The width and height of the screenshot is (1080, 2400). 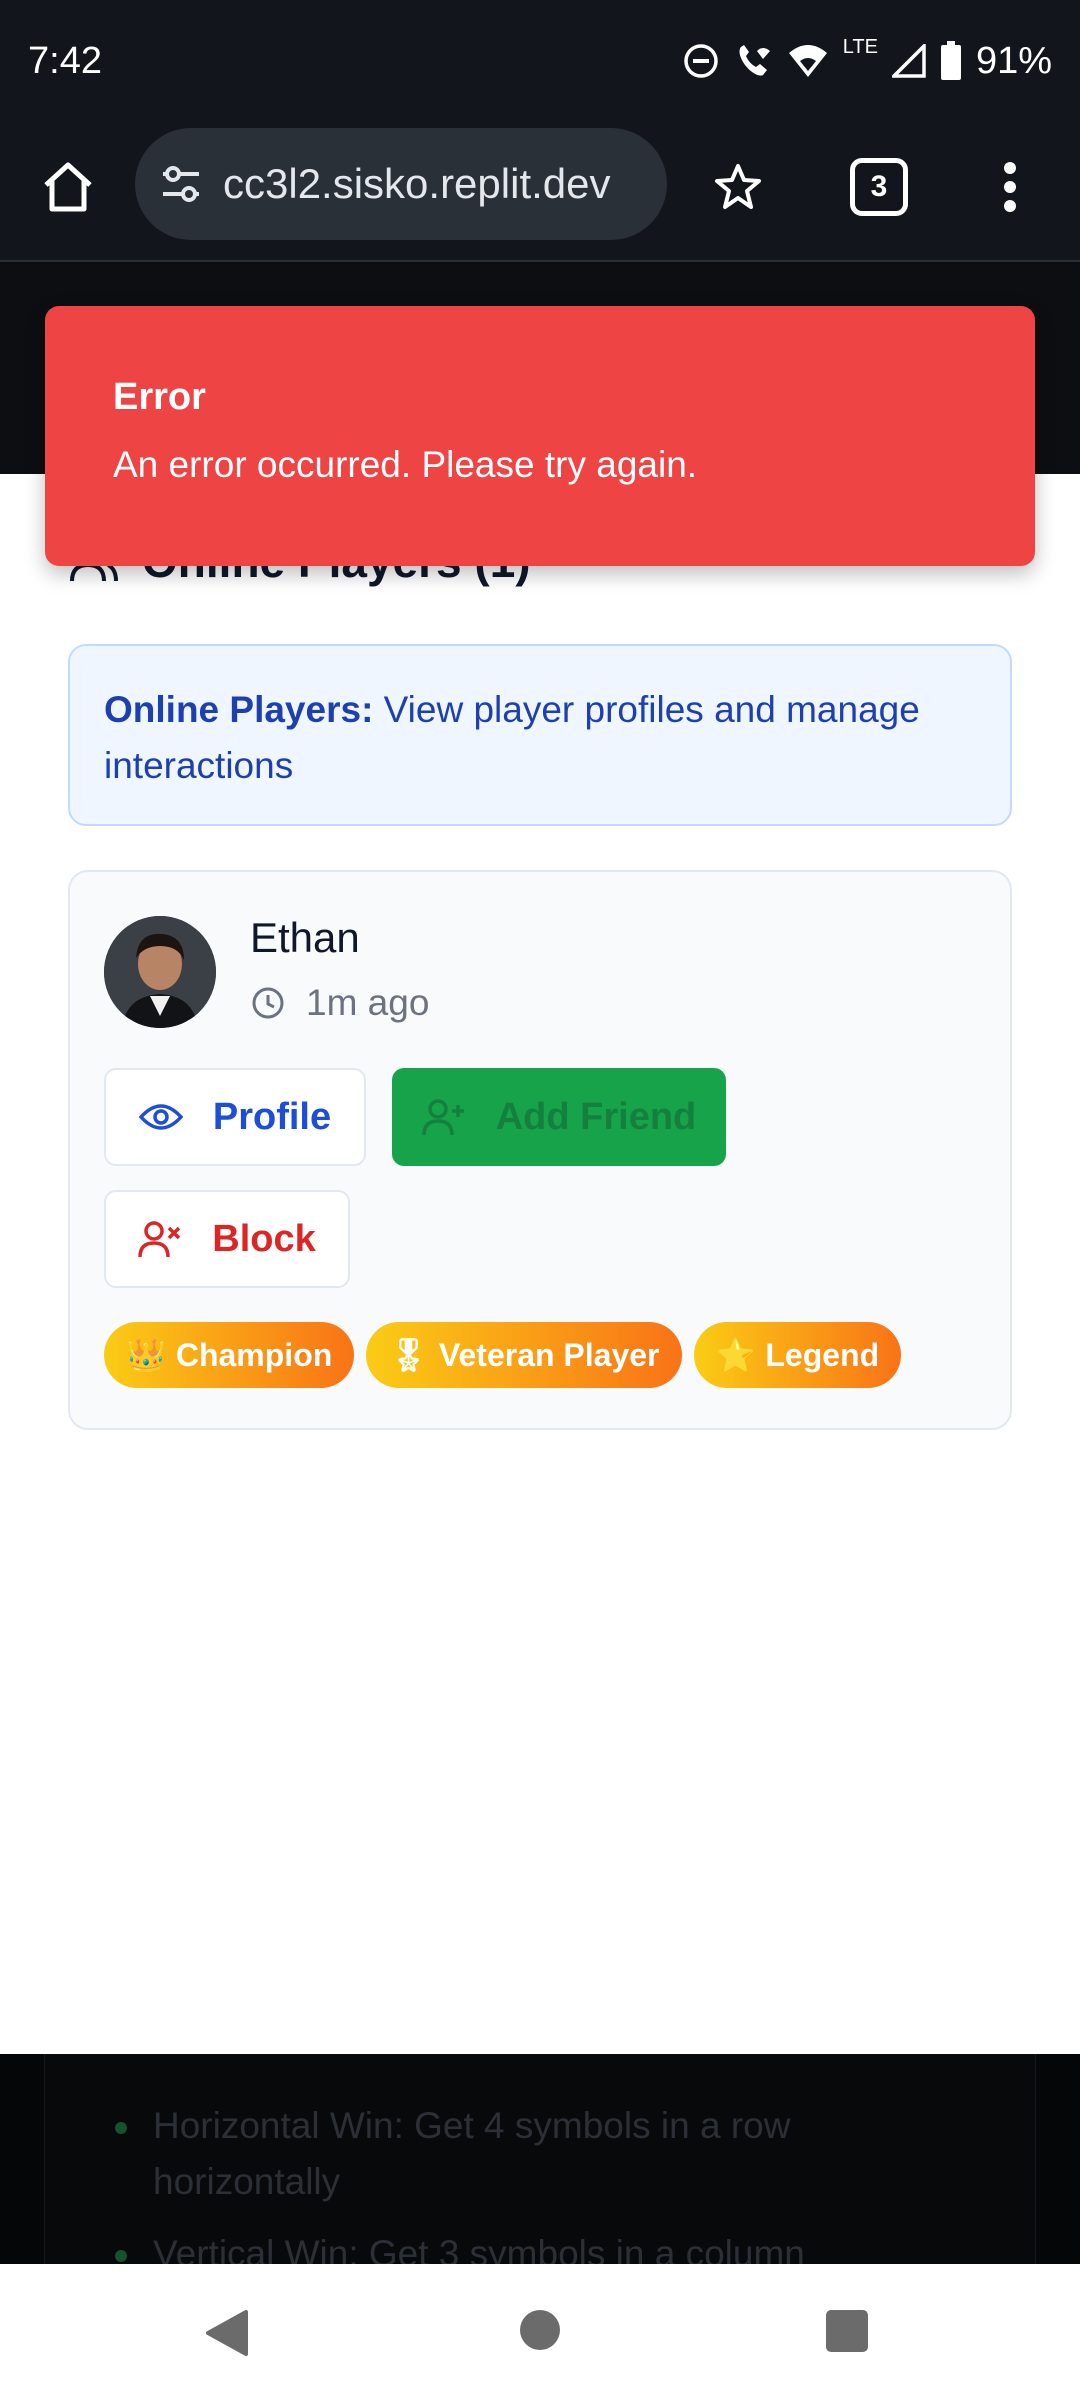 I want to click on achievement-badges: 👑 Champion 🎖 Veteran Player ⭐ Legend, so click(x=503, y=1355).